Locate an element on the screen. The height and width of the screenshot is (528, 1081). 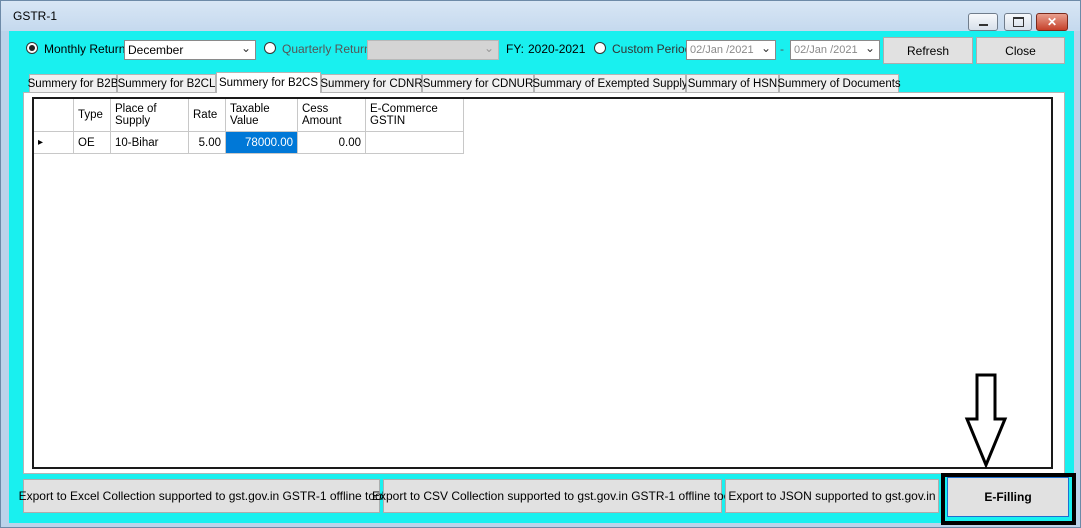
cell-place: 10-Bihar is located at coordinates (150, 143).